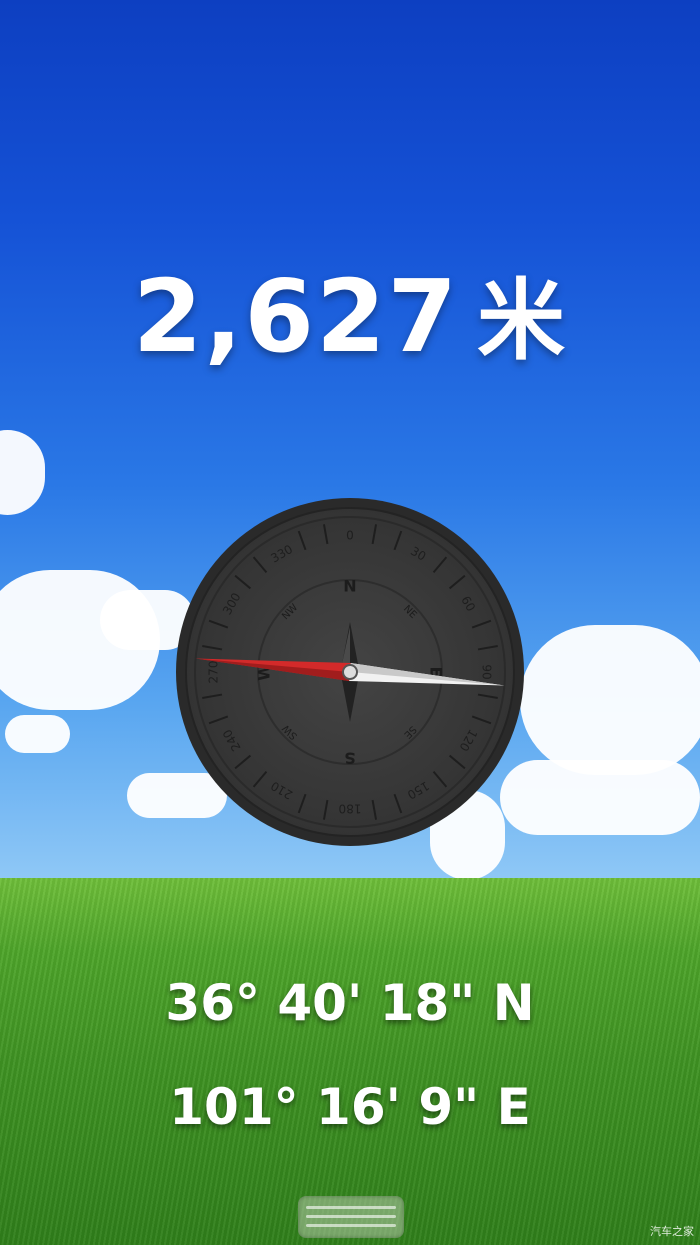 This screenshot has width=700, height=1245. I want to click on compass-degree-label: 270, so click(214, 672).